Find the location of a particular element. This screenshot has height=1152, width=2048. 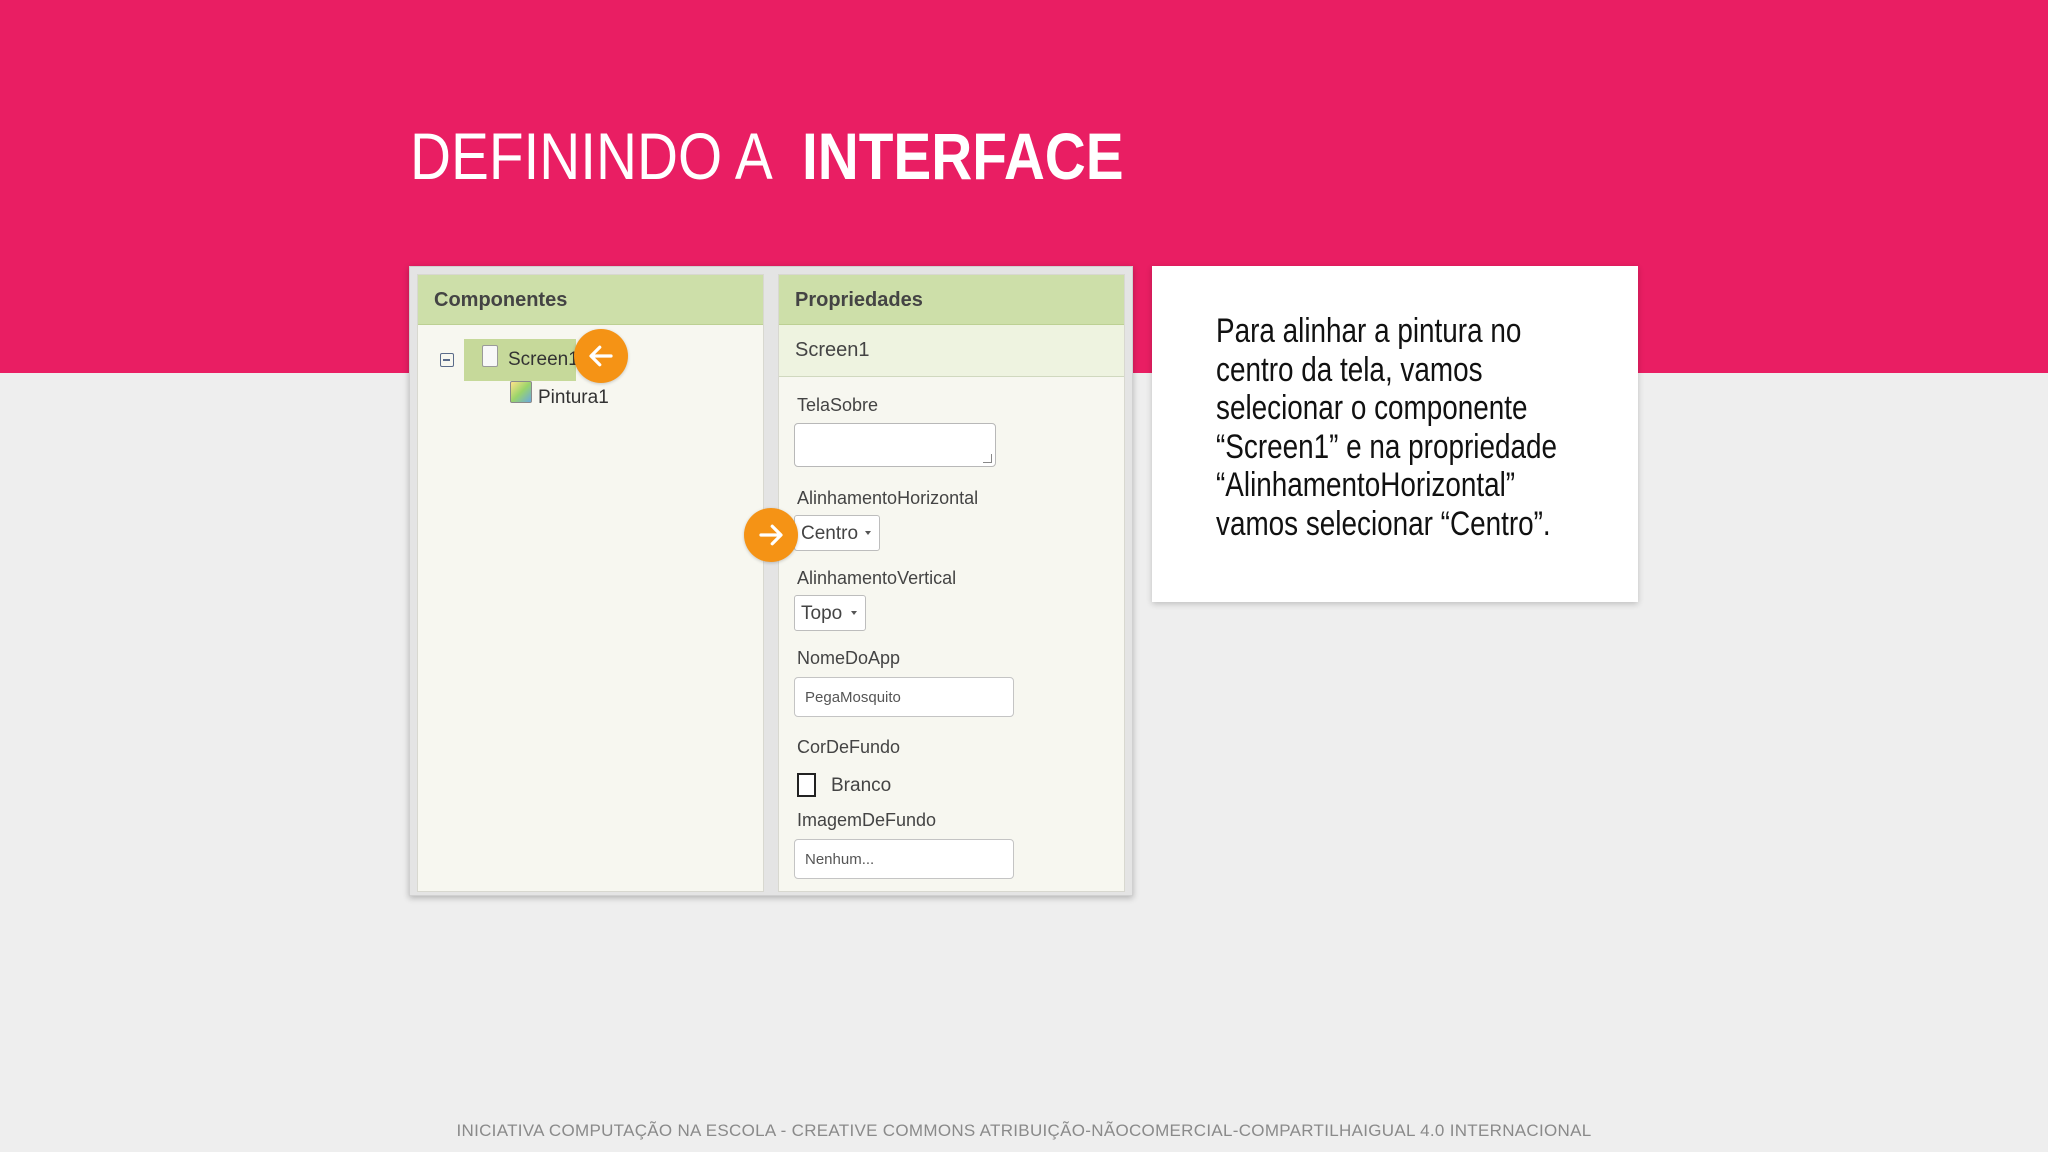

alinhamento-horizontal-select: Centro is located at coordinates (837, 533).